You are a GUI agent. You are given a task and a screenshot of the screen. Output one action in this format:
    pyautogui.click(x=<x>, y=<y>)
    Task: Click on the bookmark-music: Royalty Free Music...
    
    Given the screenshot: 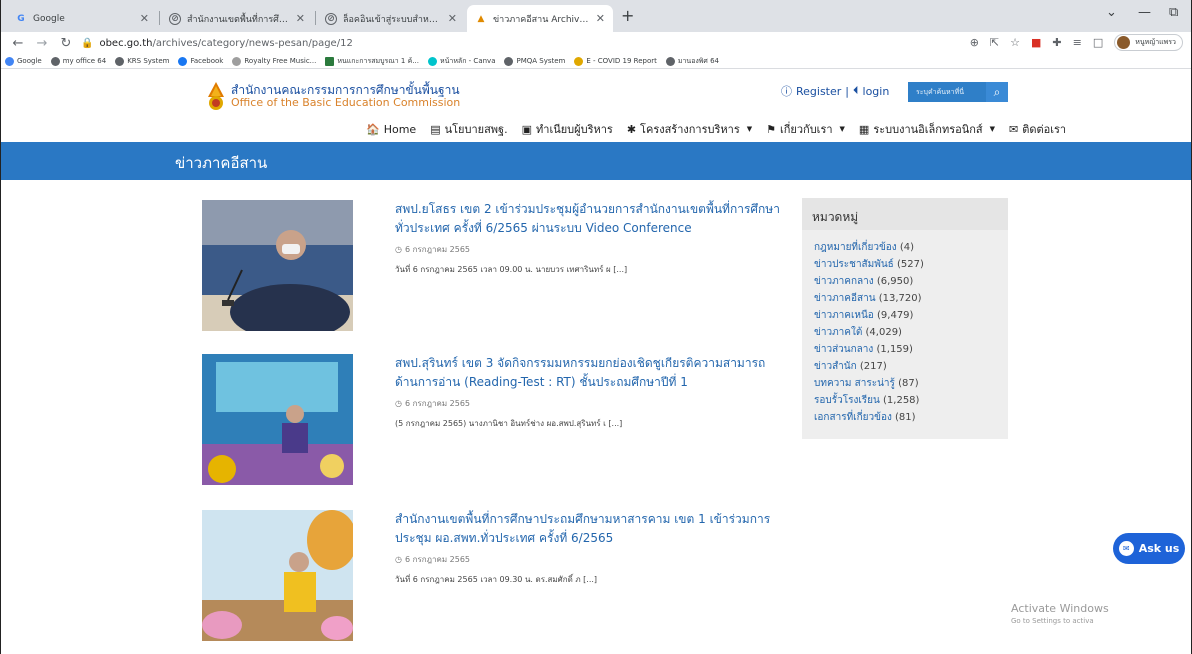 What is the action you would take?
    pyautogui.click(x=274, y=61)
    